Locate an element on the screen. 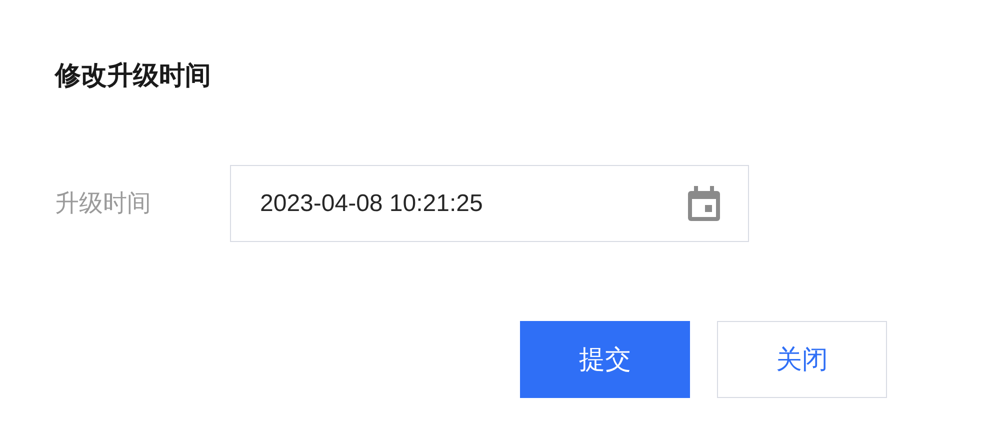 Image resolution: width=984 pixels, height=438 pixels. field-value: 2023-04-08 10:21:25 is located at coordinates (372, 203).